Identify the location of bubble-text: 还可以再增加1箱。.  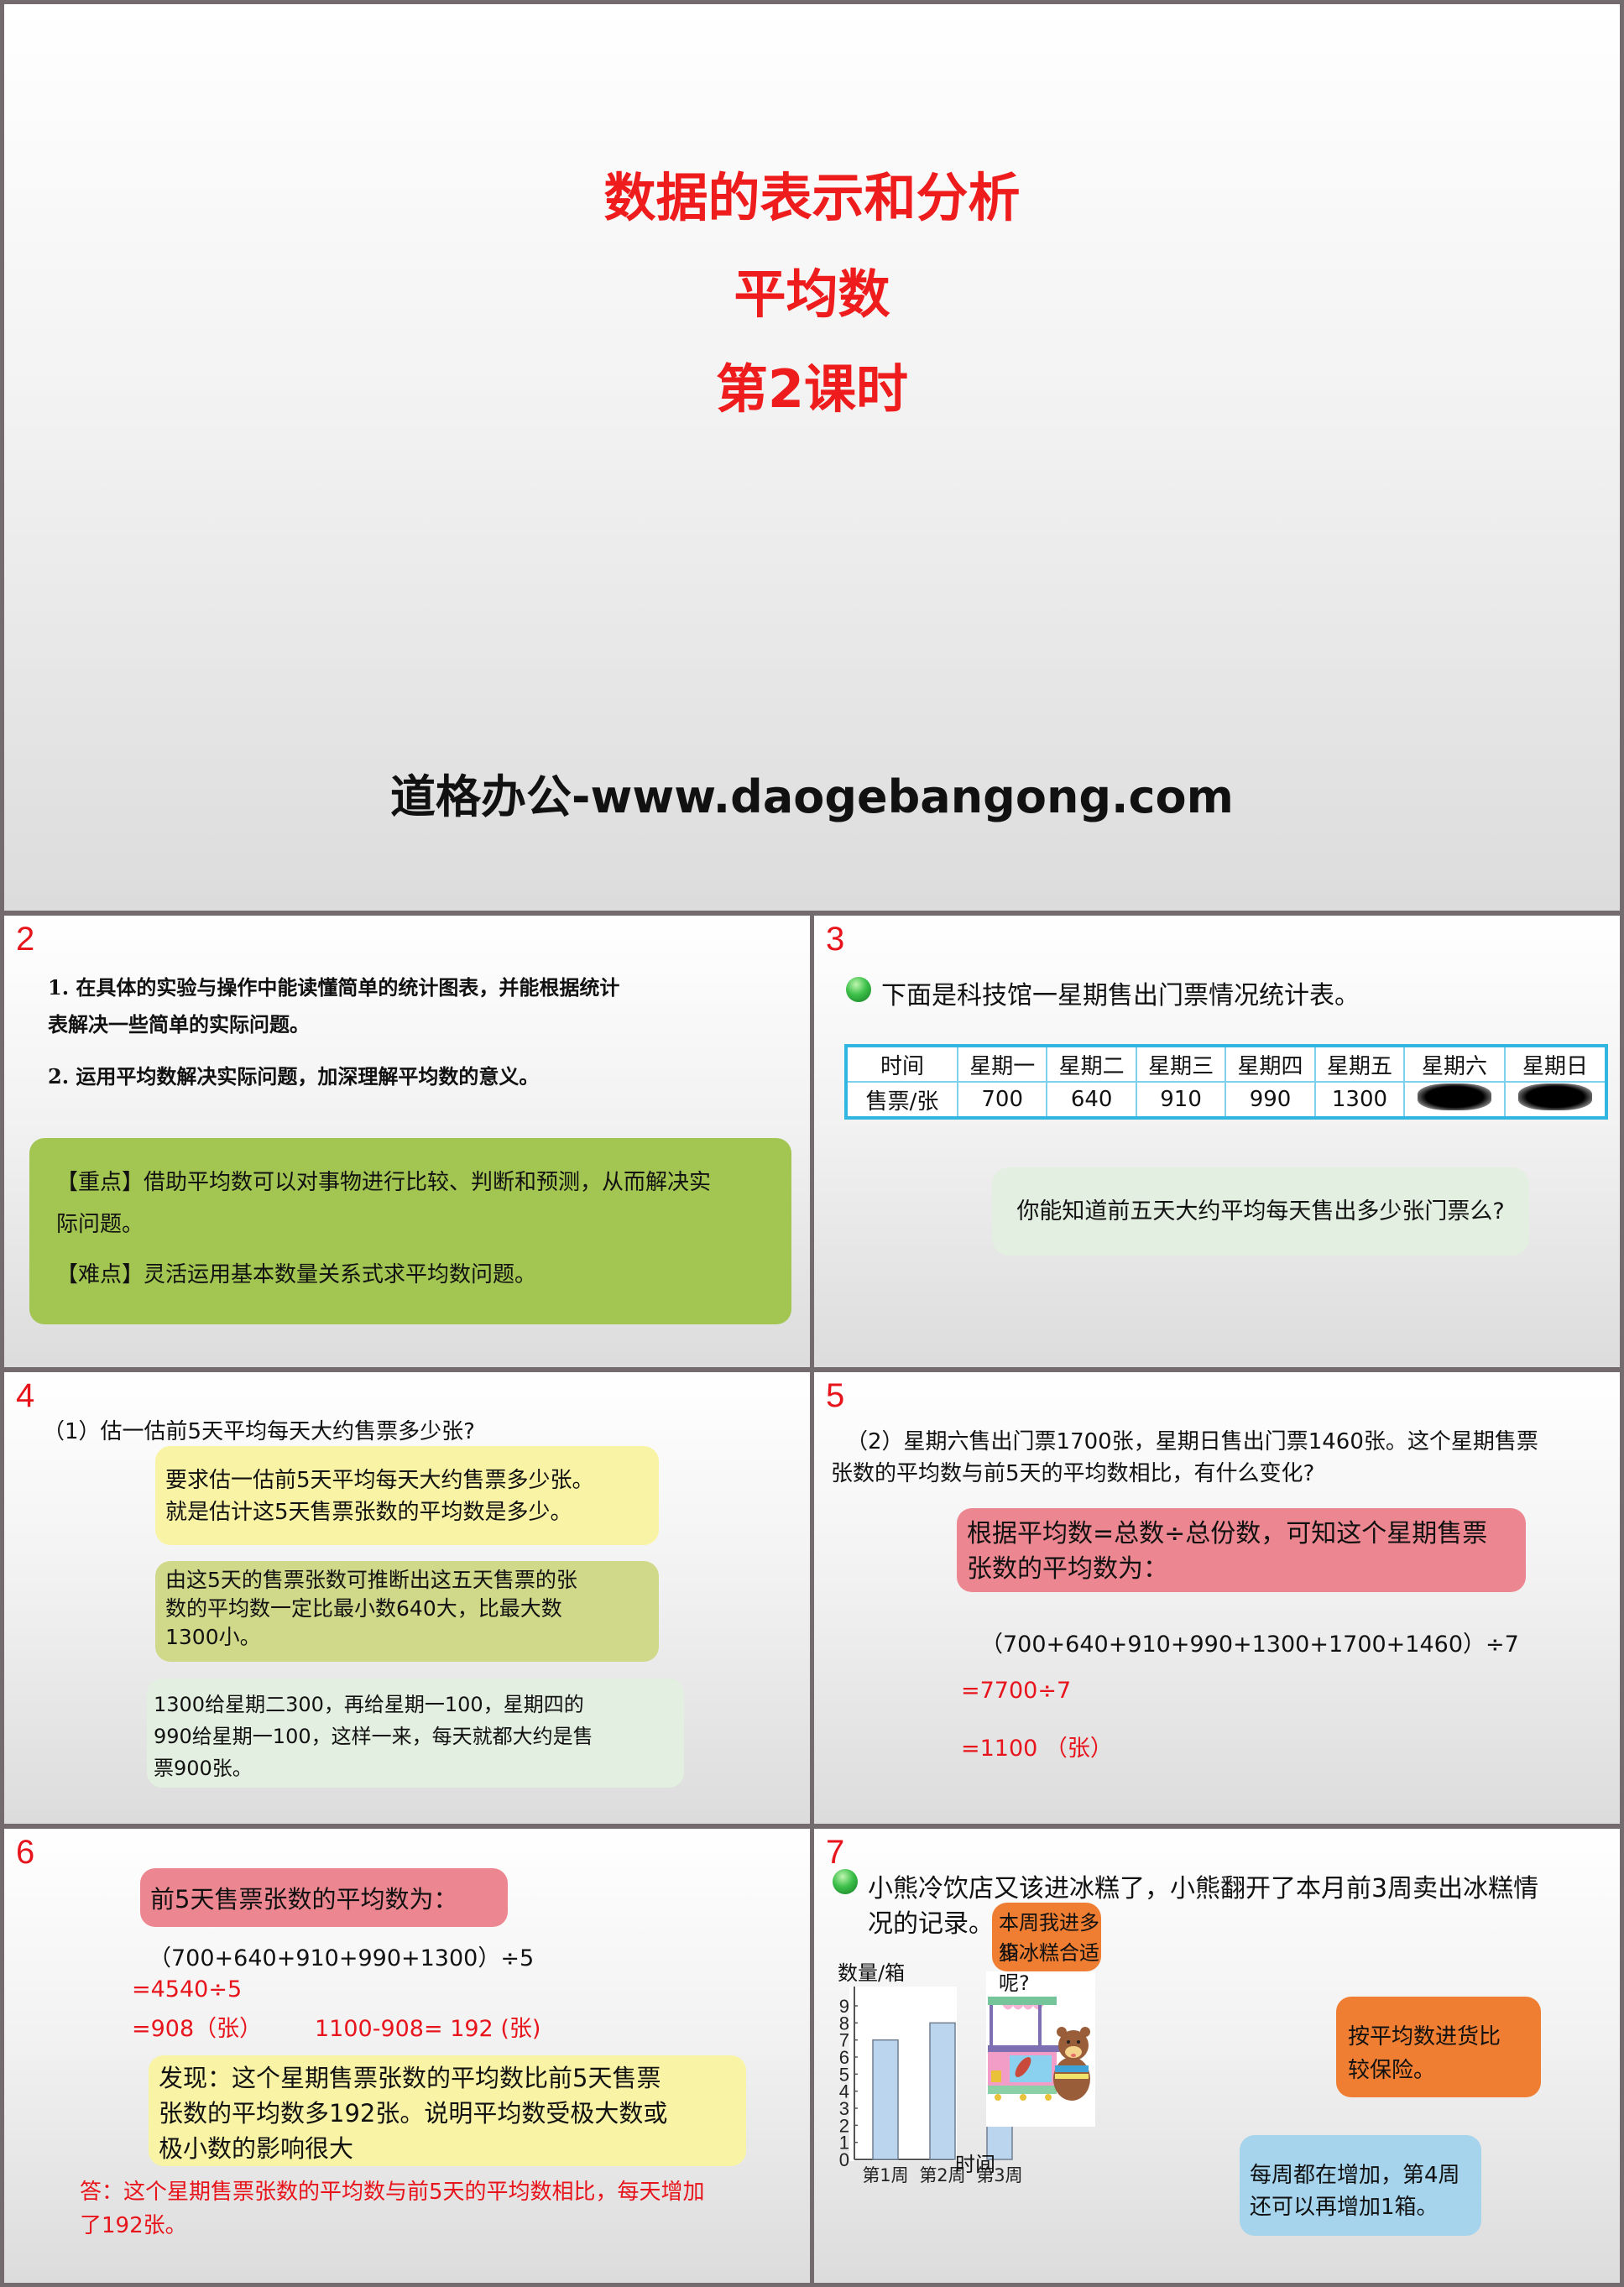
(1344, 2207).